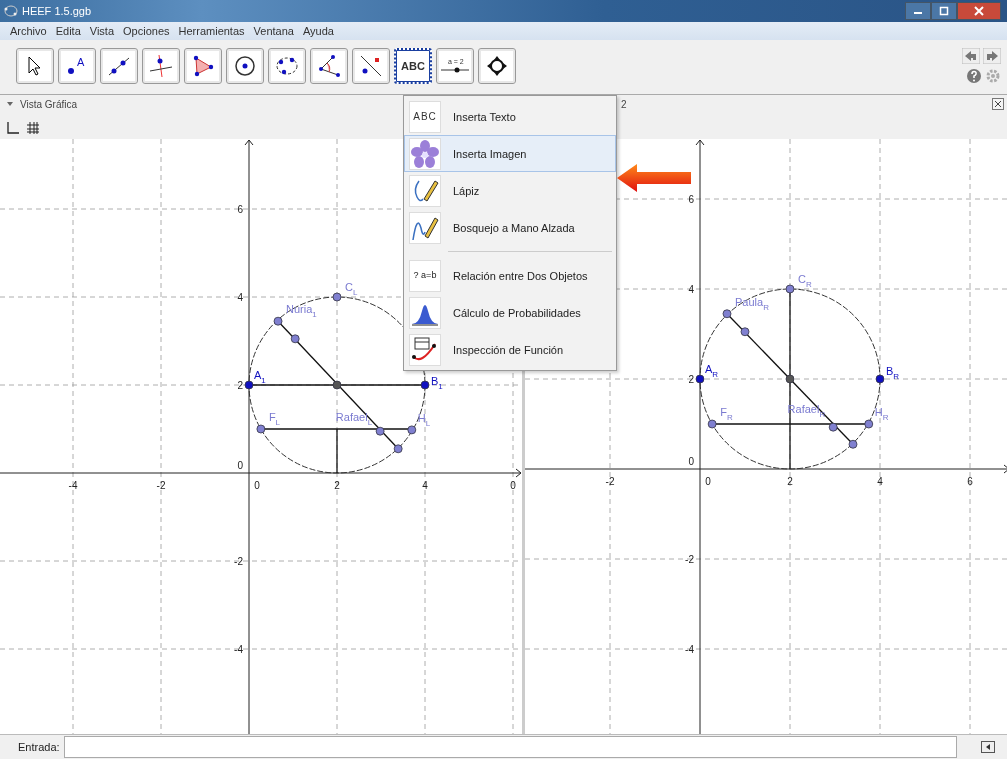 The width and height of the screenshot is (1007, 759). What do you see at coordinates (13, 128) in the screenshot?
I see `axes-icon` at bounding box center [13, 128].